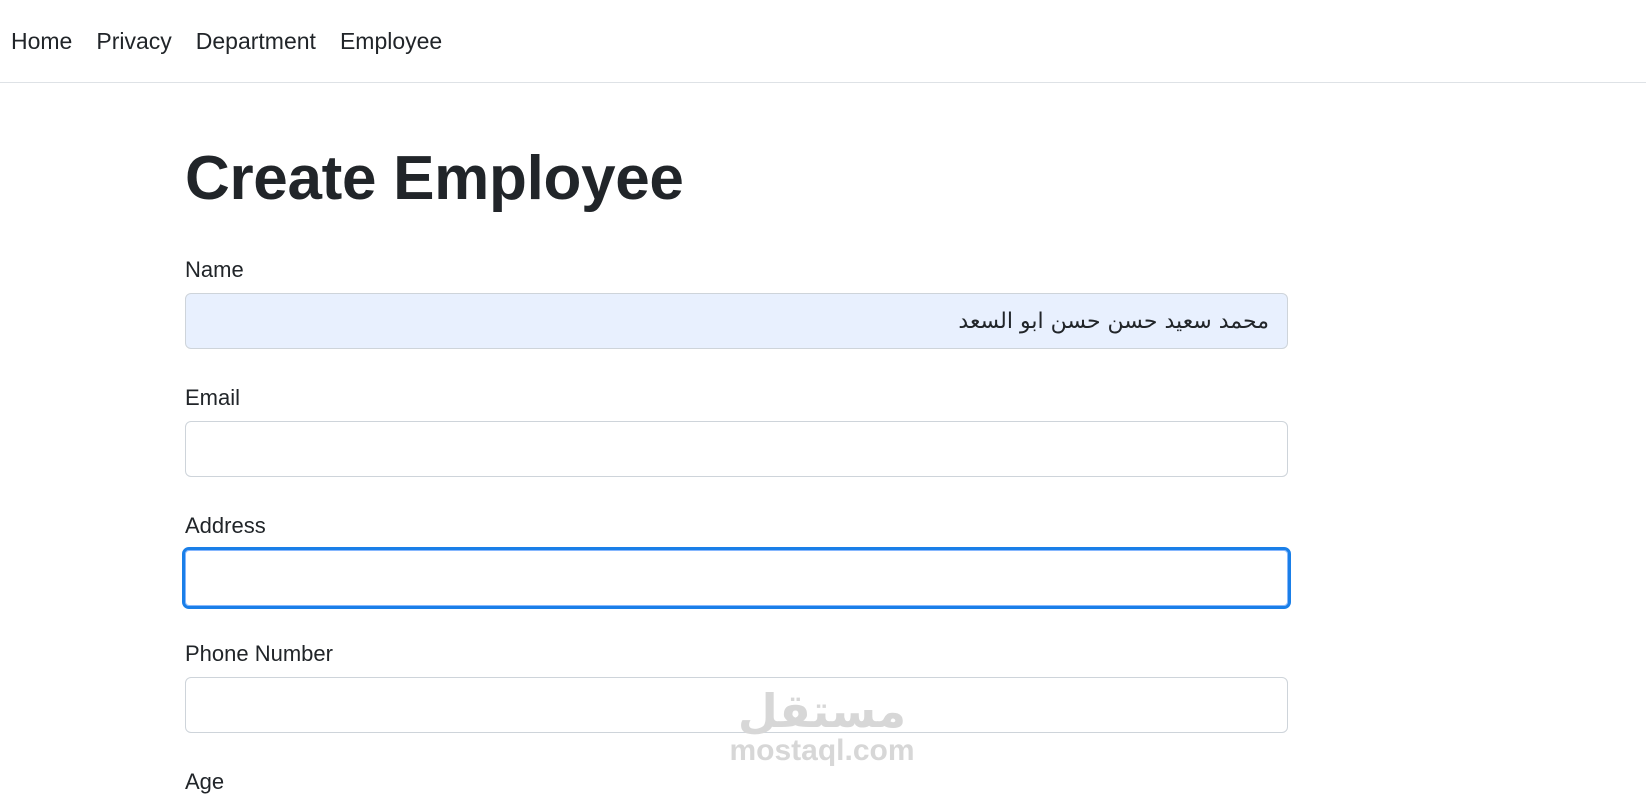 The image size is (1646, 794). What do you see at coordinates (41, 41) in the screenshot?
I see `nav-link-home: Home` at bounding box center [41, 41].